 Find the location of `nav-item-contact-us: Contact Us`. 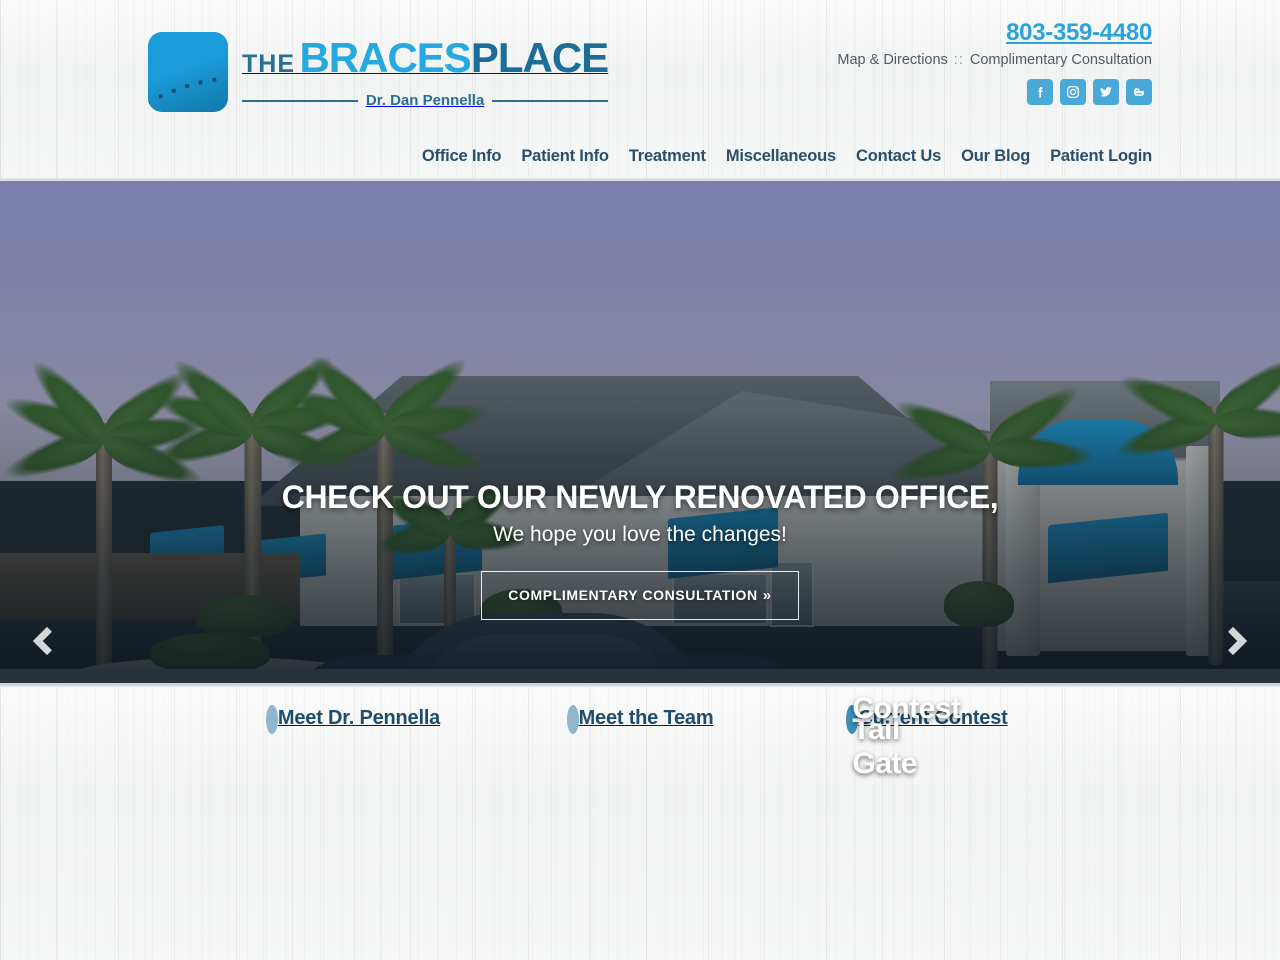

nav-item-contact-us: Contact Us is located at coordinates (898, 156).